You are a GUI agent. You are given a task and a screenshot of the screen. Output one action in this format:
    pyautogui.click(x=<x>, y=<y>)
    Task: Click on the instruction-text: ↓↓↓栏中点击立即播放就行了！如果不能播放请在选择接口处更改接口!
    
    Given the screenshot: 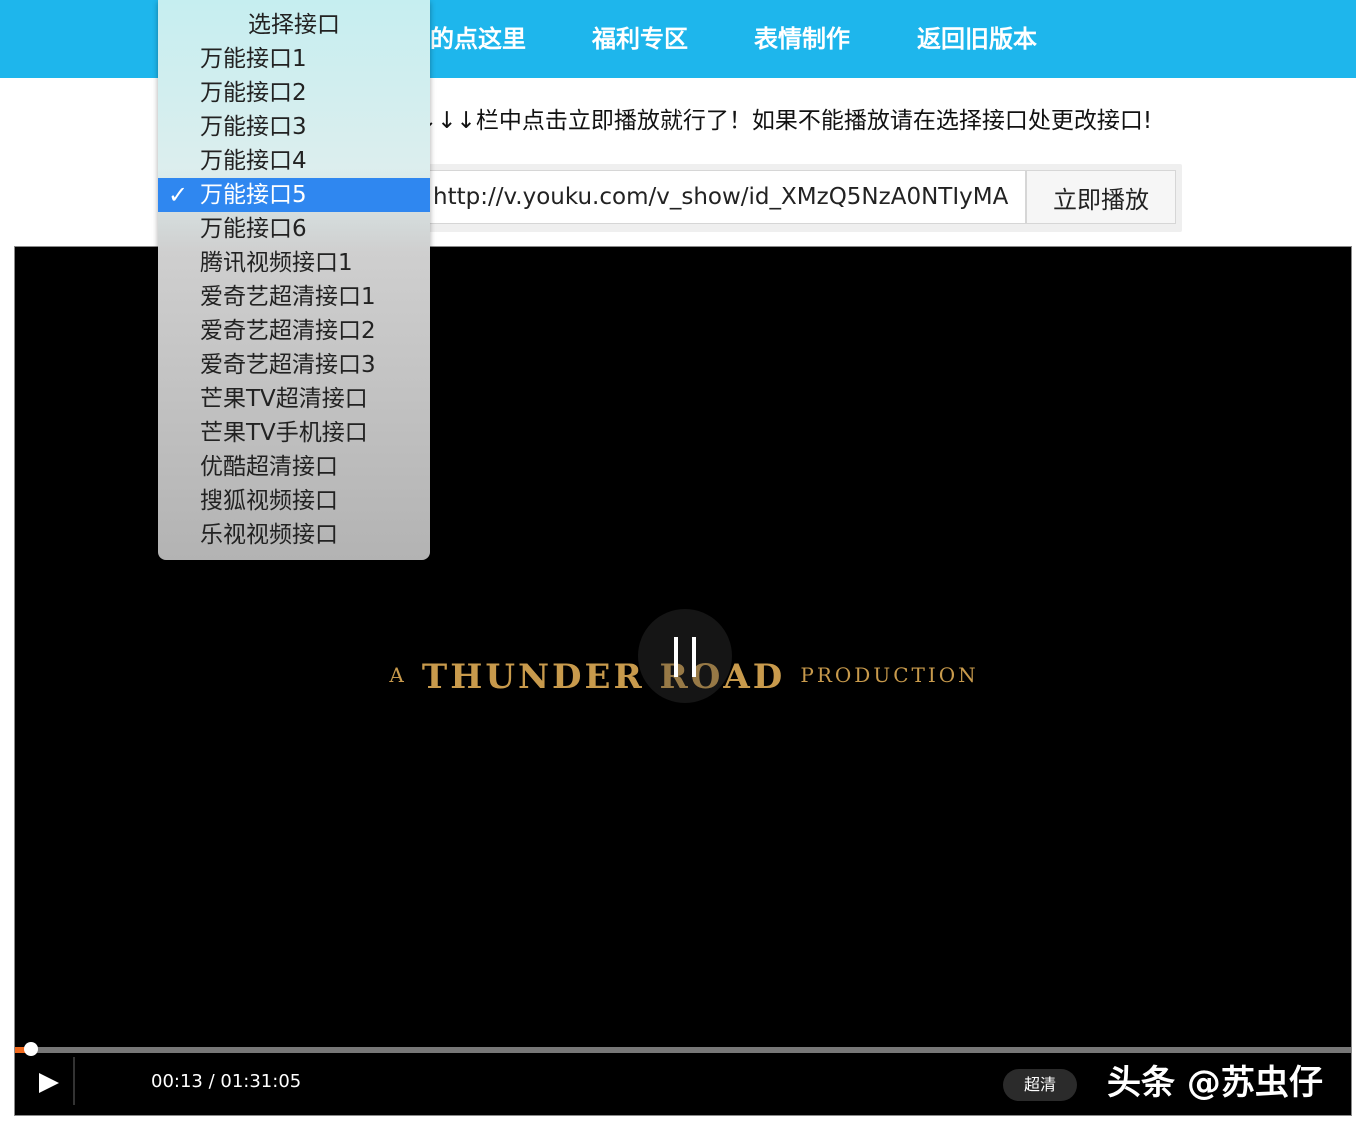 What is the action you would take?
    pyautogui.click(x=785, y=121)
    